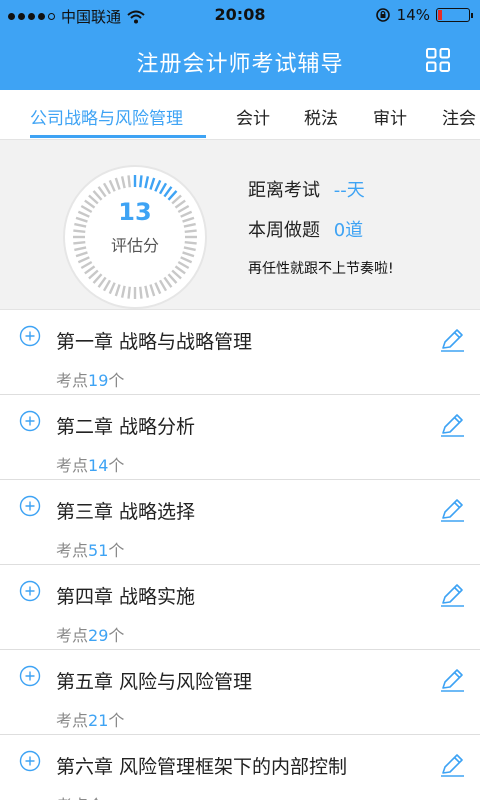 This screenshot has width=480, height=800. Describe the element at coordinates (118, 136) in the screenshot. I see `tab-active-indicator` at that location.